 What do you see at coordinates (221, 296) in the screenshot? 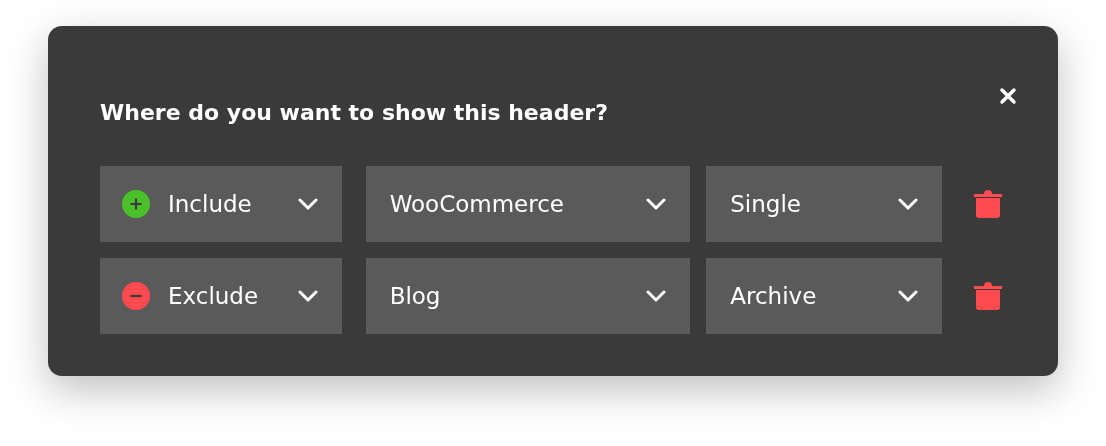
I see `mode-dropdown: Exclude` at bounding box center [221, 296].